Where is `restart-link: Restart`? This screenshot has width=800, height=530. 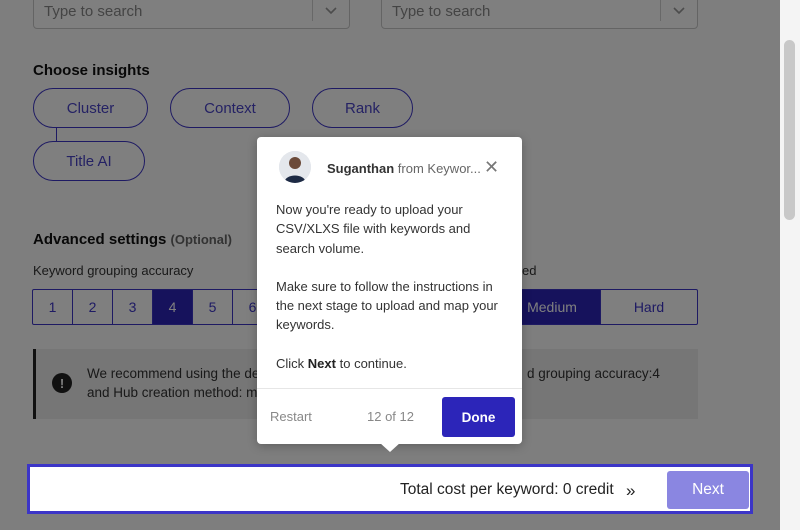
restart-link: Restart is located at coordinates (291, 416).